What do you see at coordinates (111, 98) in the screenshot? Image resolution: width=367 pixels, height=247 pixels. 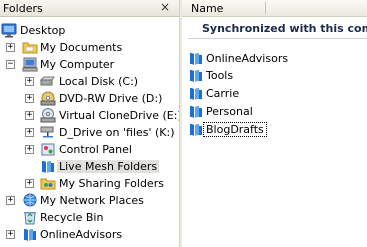 I see `tree-item-label: DVD-RW Drive (D:)` at bounding box center [111, 98].